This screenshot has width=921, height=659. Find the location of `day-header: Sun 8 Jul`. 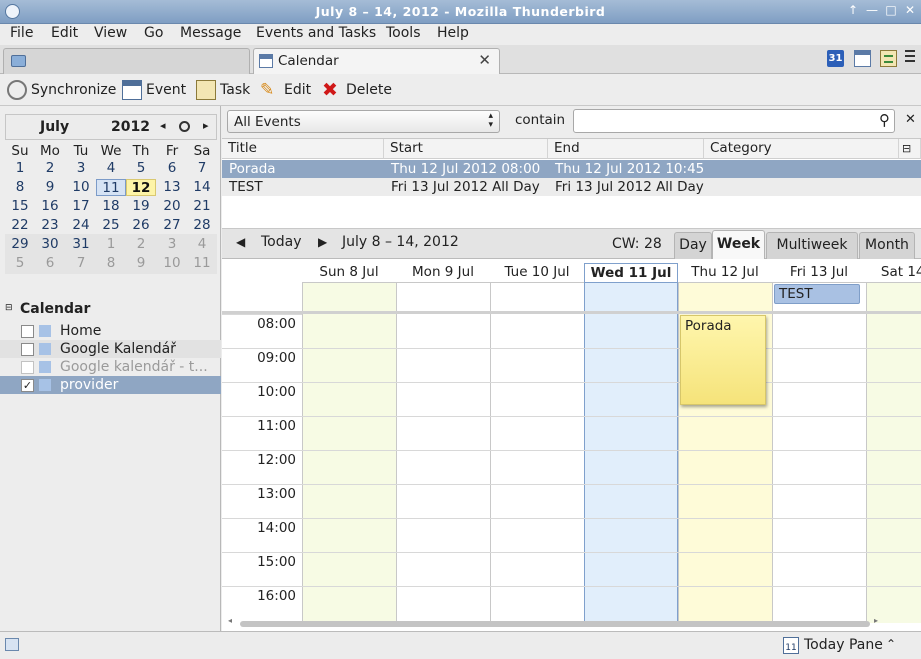

day-header: Sun 8 Jul is located at coordinates (349, 273).